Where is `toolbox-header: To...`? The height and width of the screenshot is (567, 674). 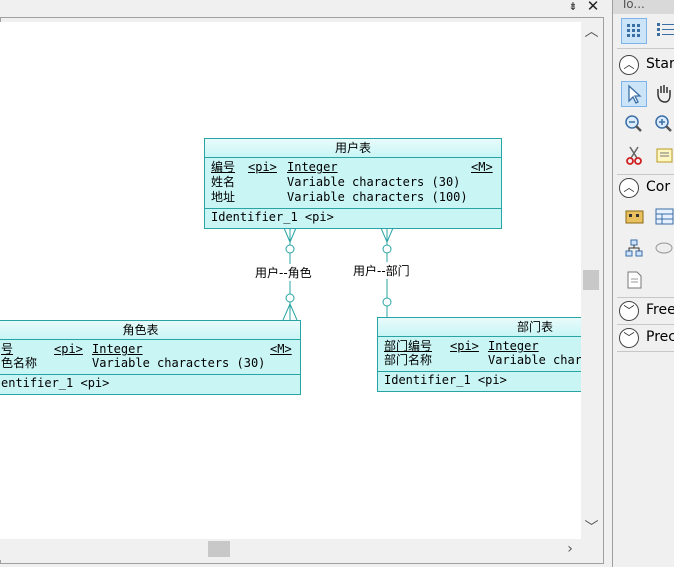 toolbox-header: To... is located at coordinates (643, 7).